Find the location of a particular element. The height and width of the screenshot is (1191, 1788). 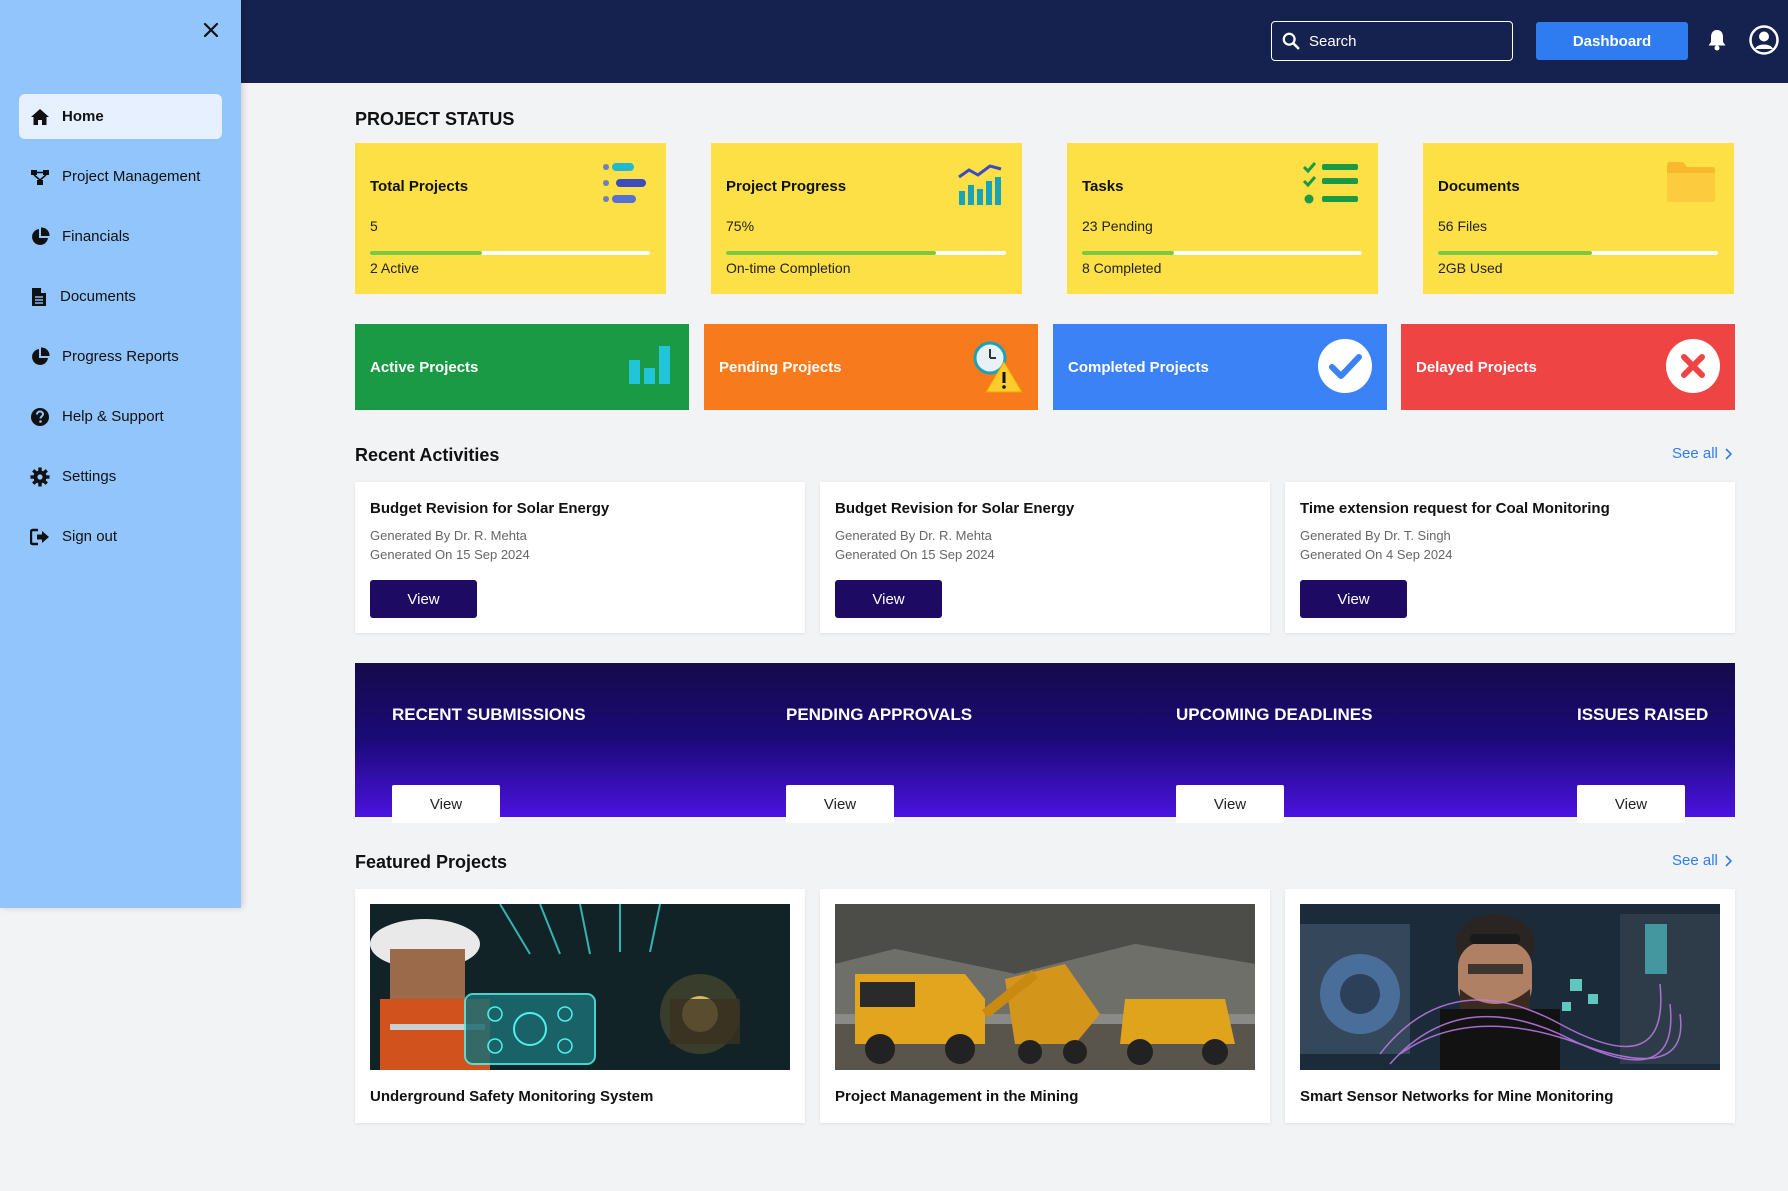

active-projects-card: Active Projects is located at coordinates (522, 367).